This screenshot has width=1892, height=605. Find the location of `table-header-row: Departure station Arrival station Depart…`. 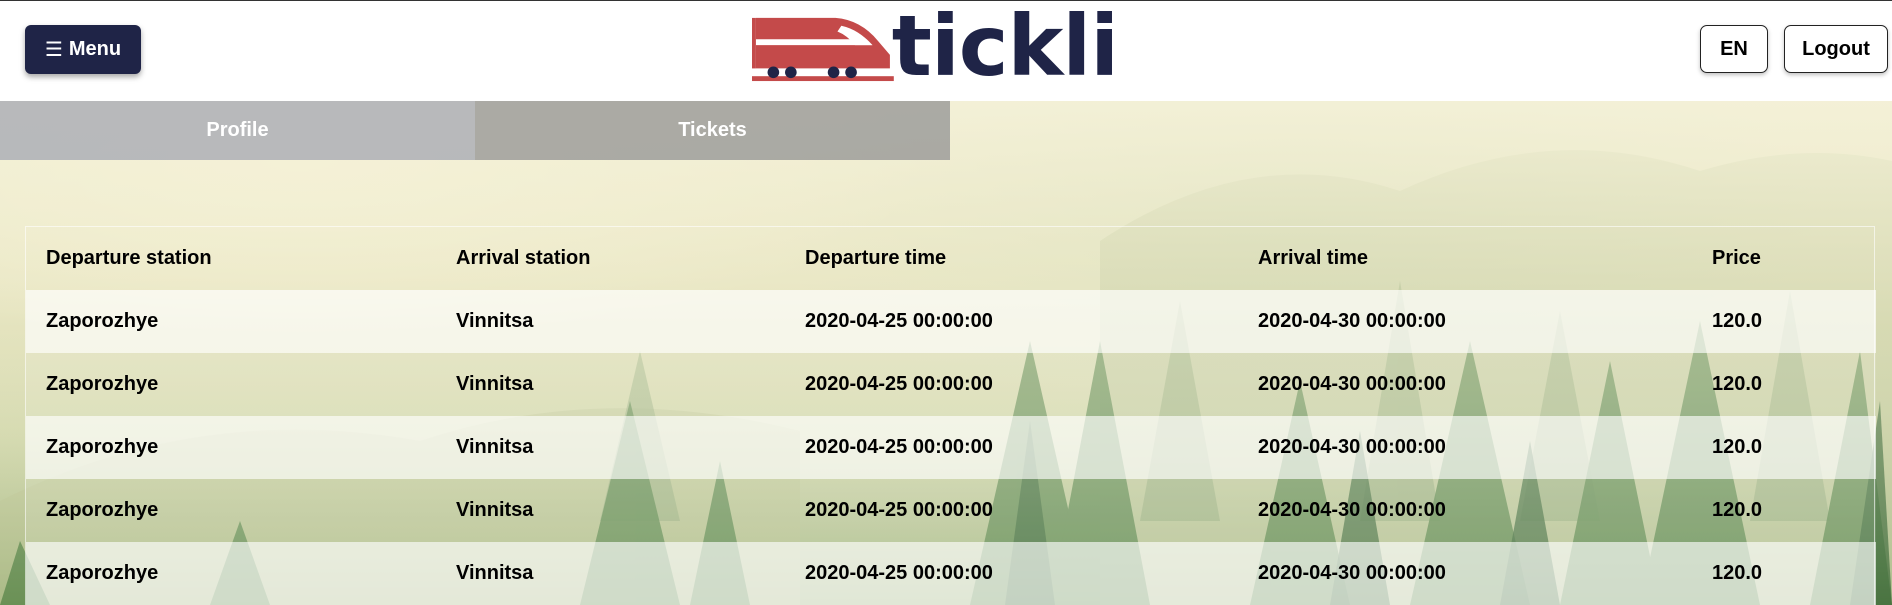

table-header-row: Departure station Arrival station Depart… is located at coordinates (951, 258).